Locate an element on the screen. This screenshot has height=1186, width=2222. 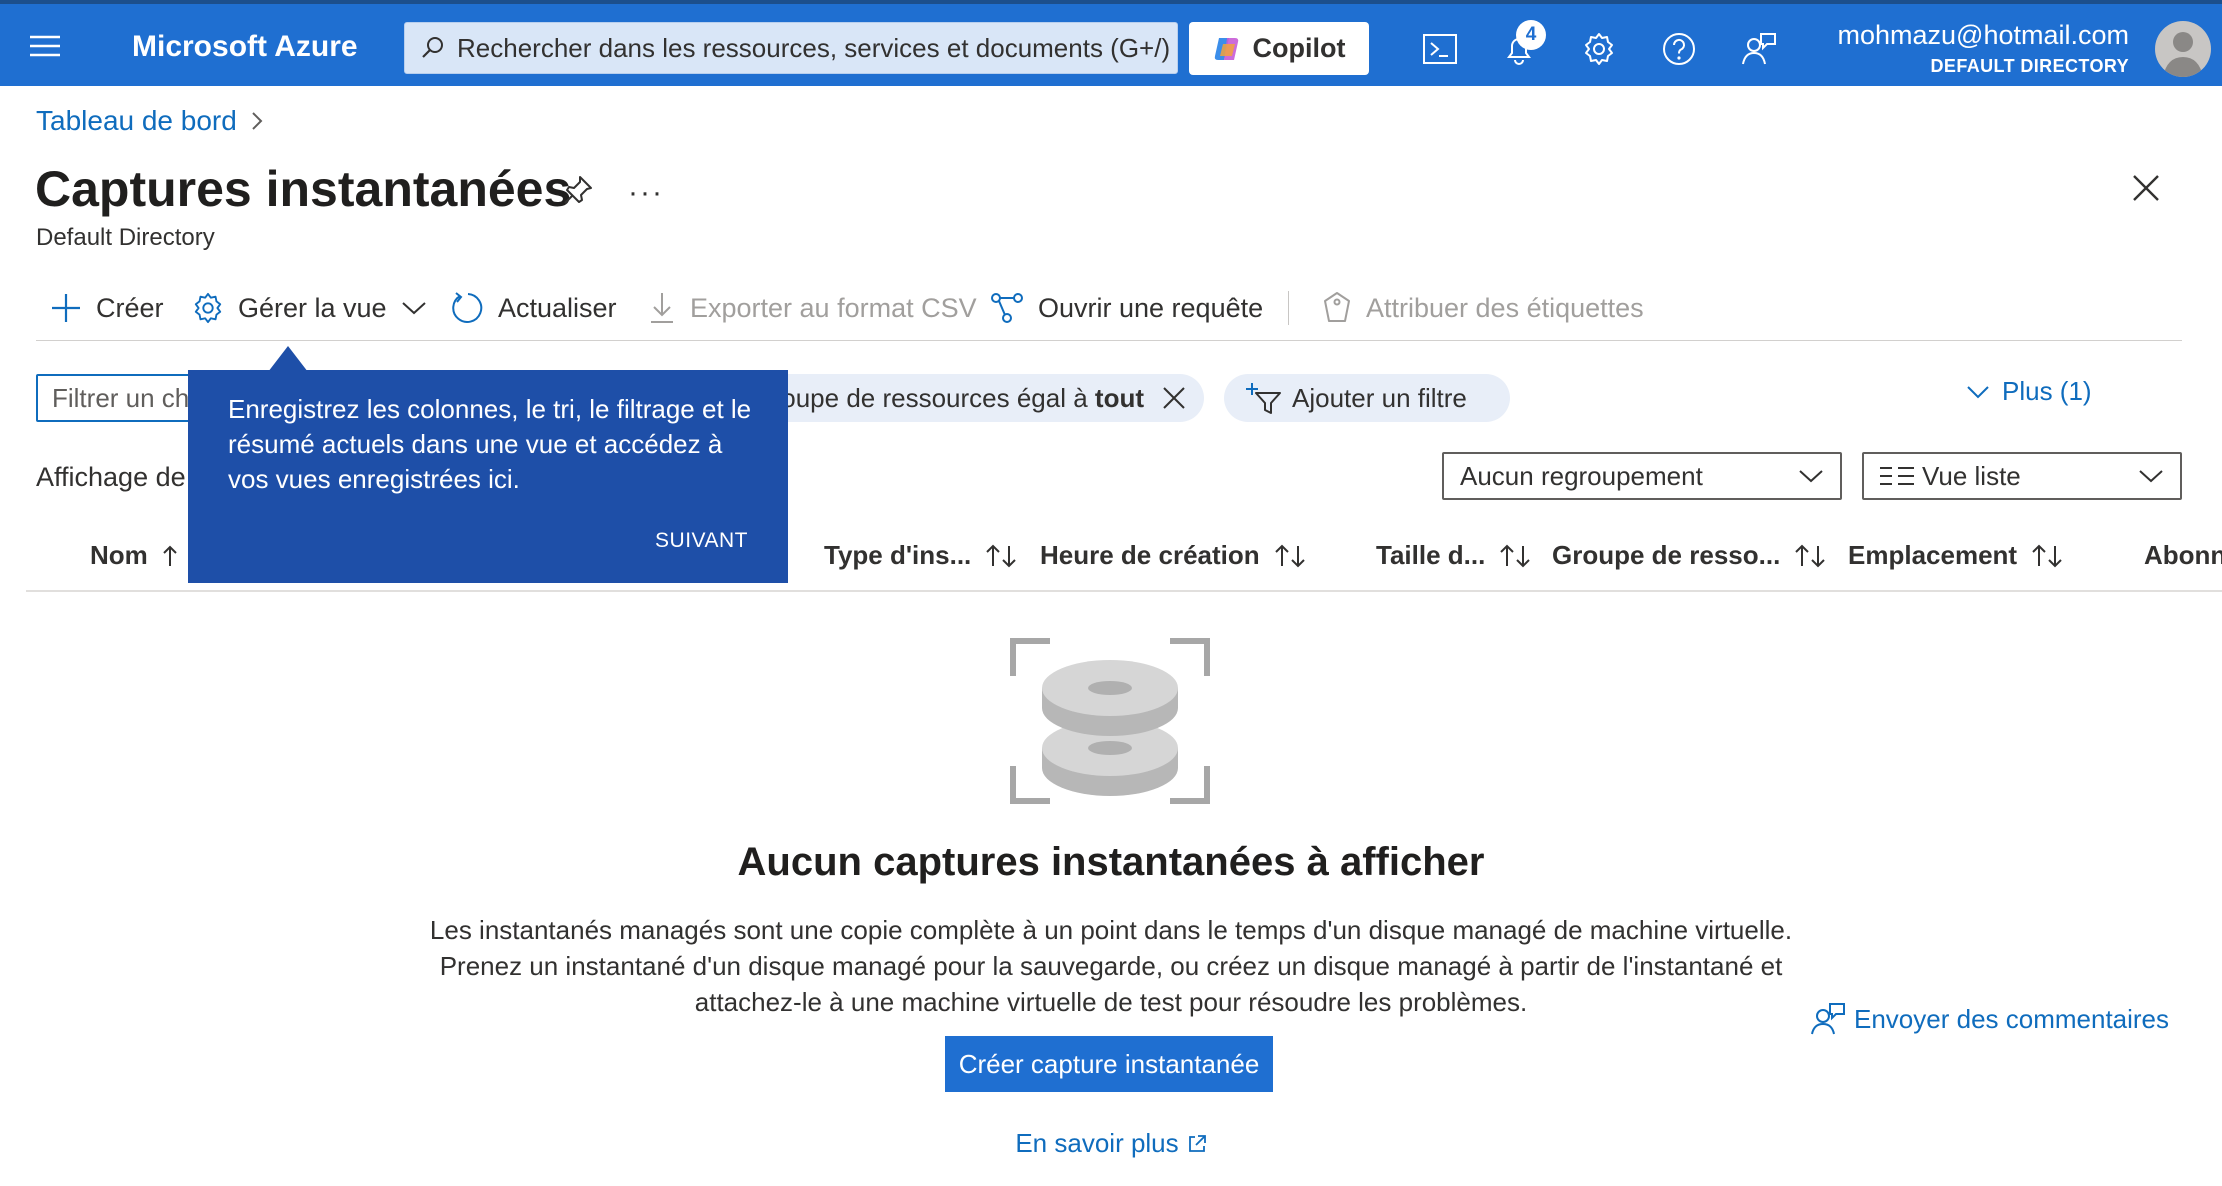
column-subscription: Abonn is located at coordinates (2183, 555).